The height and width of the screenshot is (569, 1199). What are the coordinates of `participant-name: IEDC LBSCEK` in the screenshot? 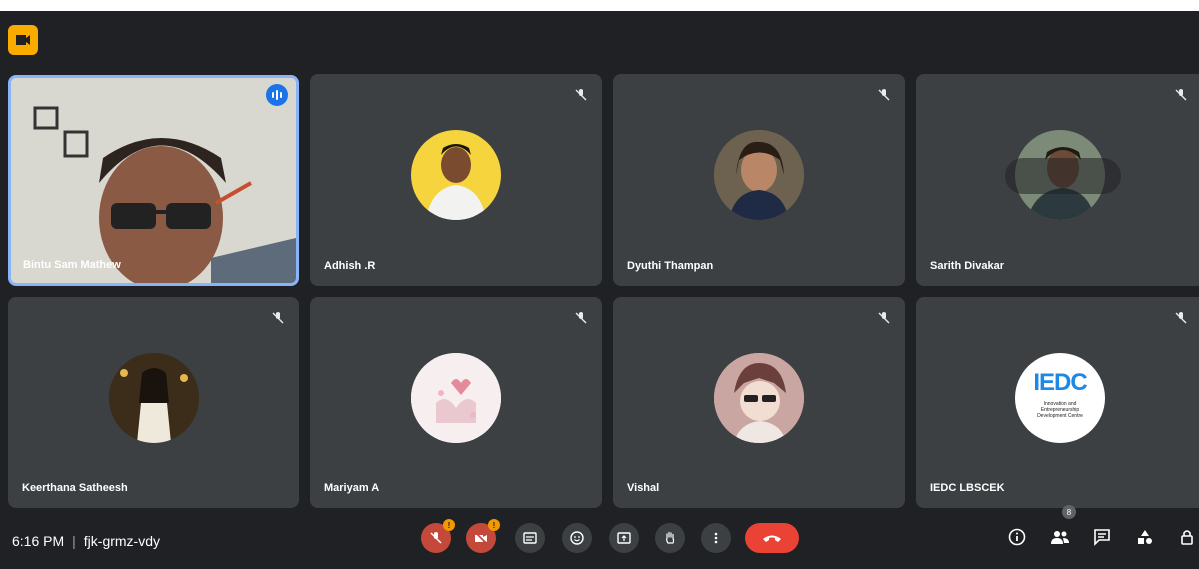 It's located at (967, 488).